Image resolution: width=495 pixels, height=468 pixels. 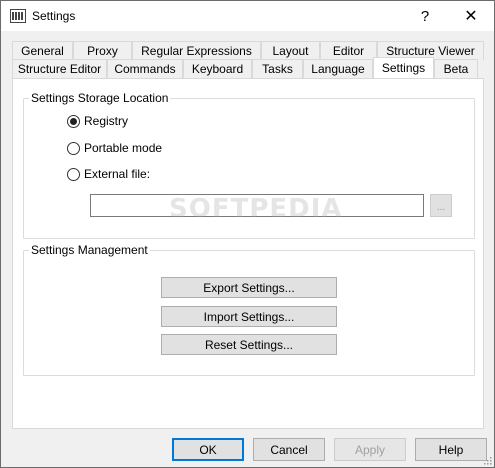 I want to click on tab-layout: Layout, so click(x=290, y=50).